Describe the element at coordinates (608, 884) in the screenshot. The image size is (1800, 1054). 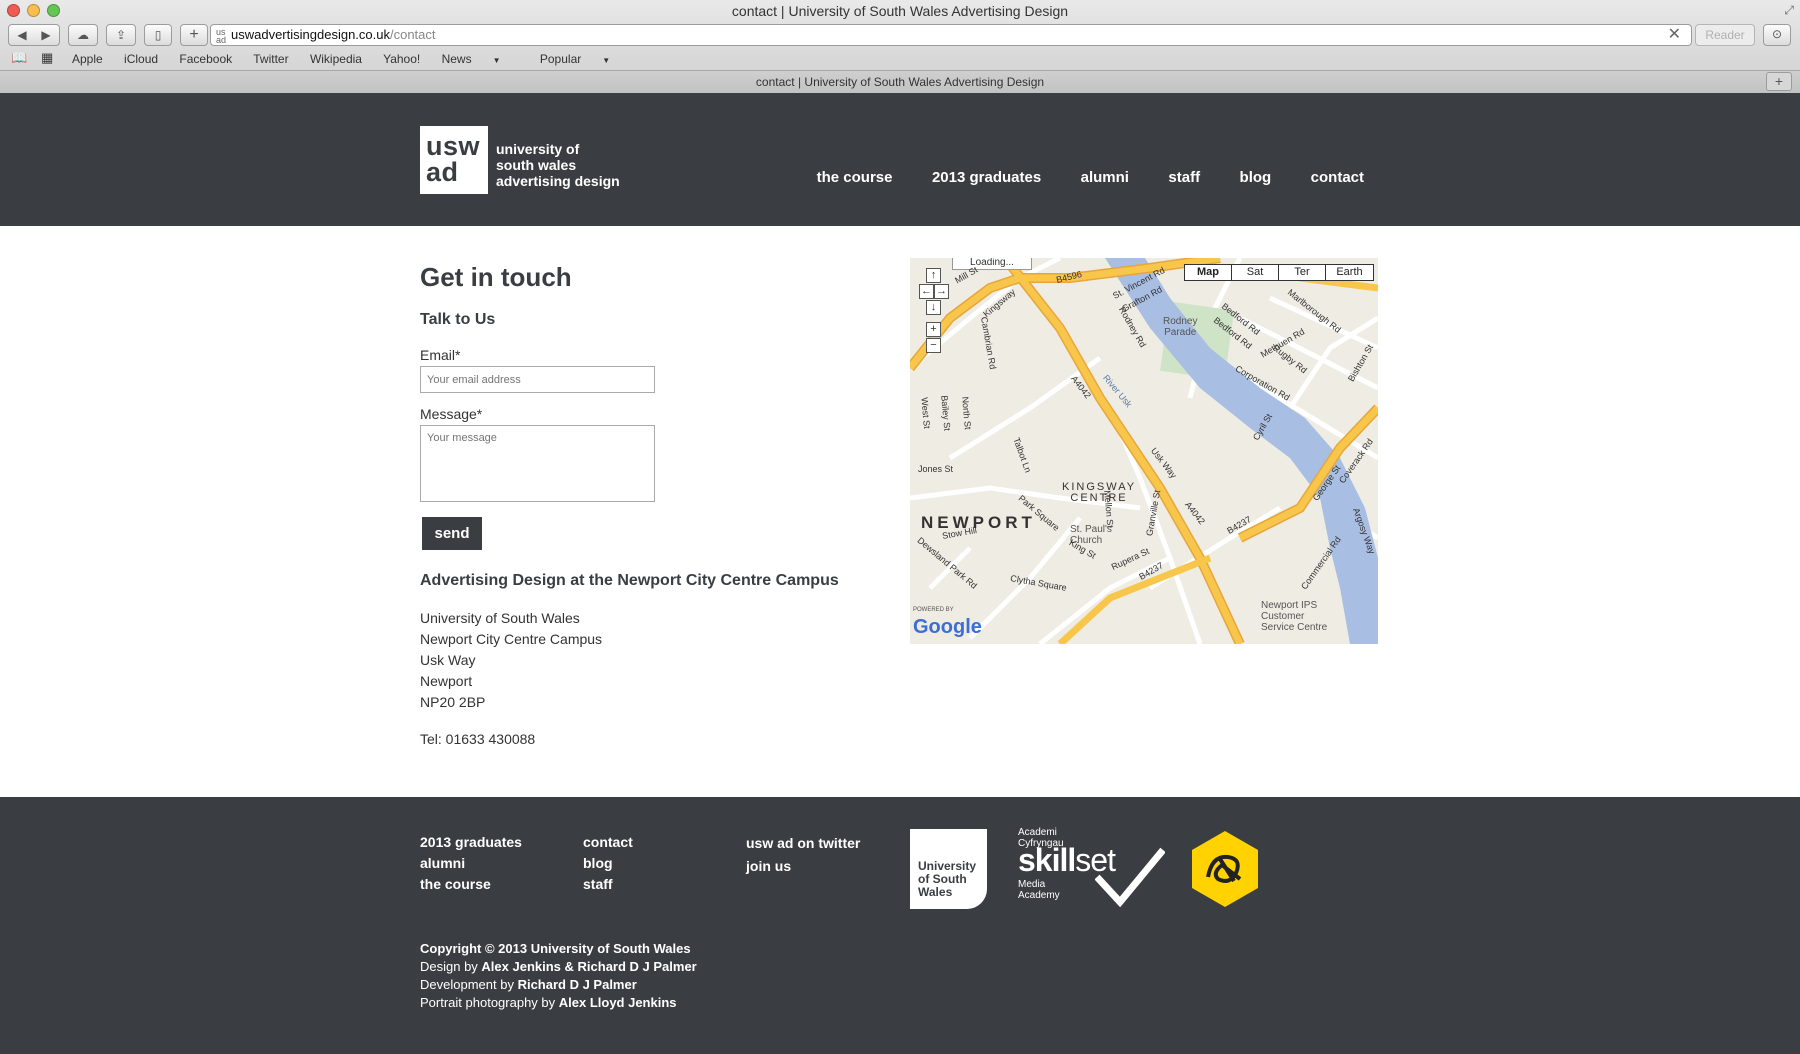
I see `footer-link-staff: staff` at that location.